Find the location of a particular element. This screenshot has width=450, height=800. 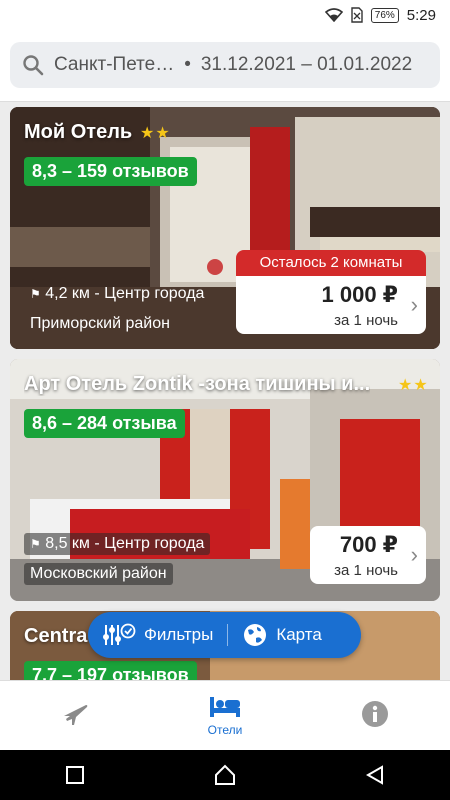

search-header: Санкт-Пете… • 31.12.2021 – 01.01.2022 is located at coordinates (225, 66).